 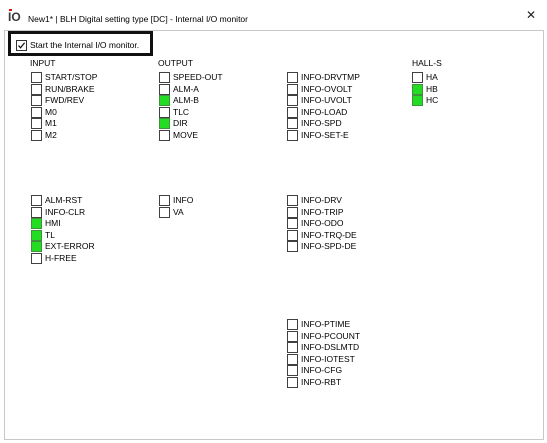 I want to click on io-label-start-stop: START/STOP, so click(x=71, y=77).